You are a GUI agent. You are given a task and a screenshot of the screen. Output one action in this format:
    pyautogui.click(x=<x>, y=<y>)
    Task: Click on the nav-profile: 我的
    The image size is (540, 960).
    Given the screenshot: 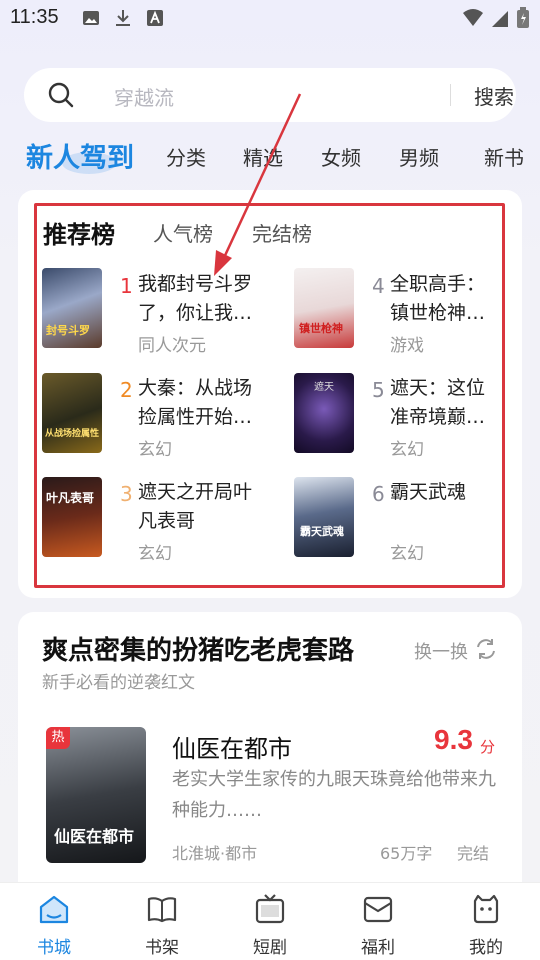 What is the action you would take?
    pyautogui.click(x=486, y=921)
    